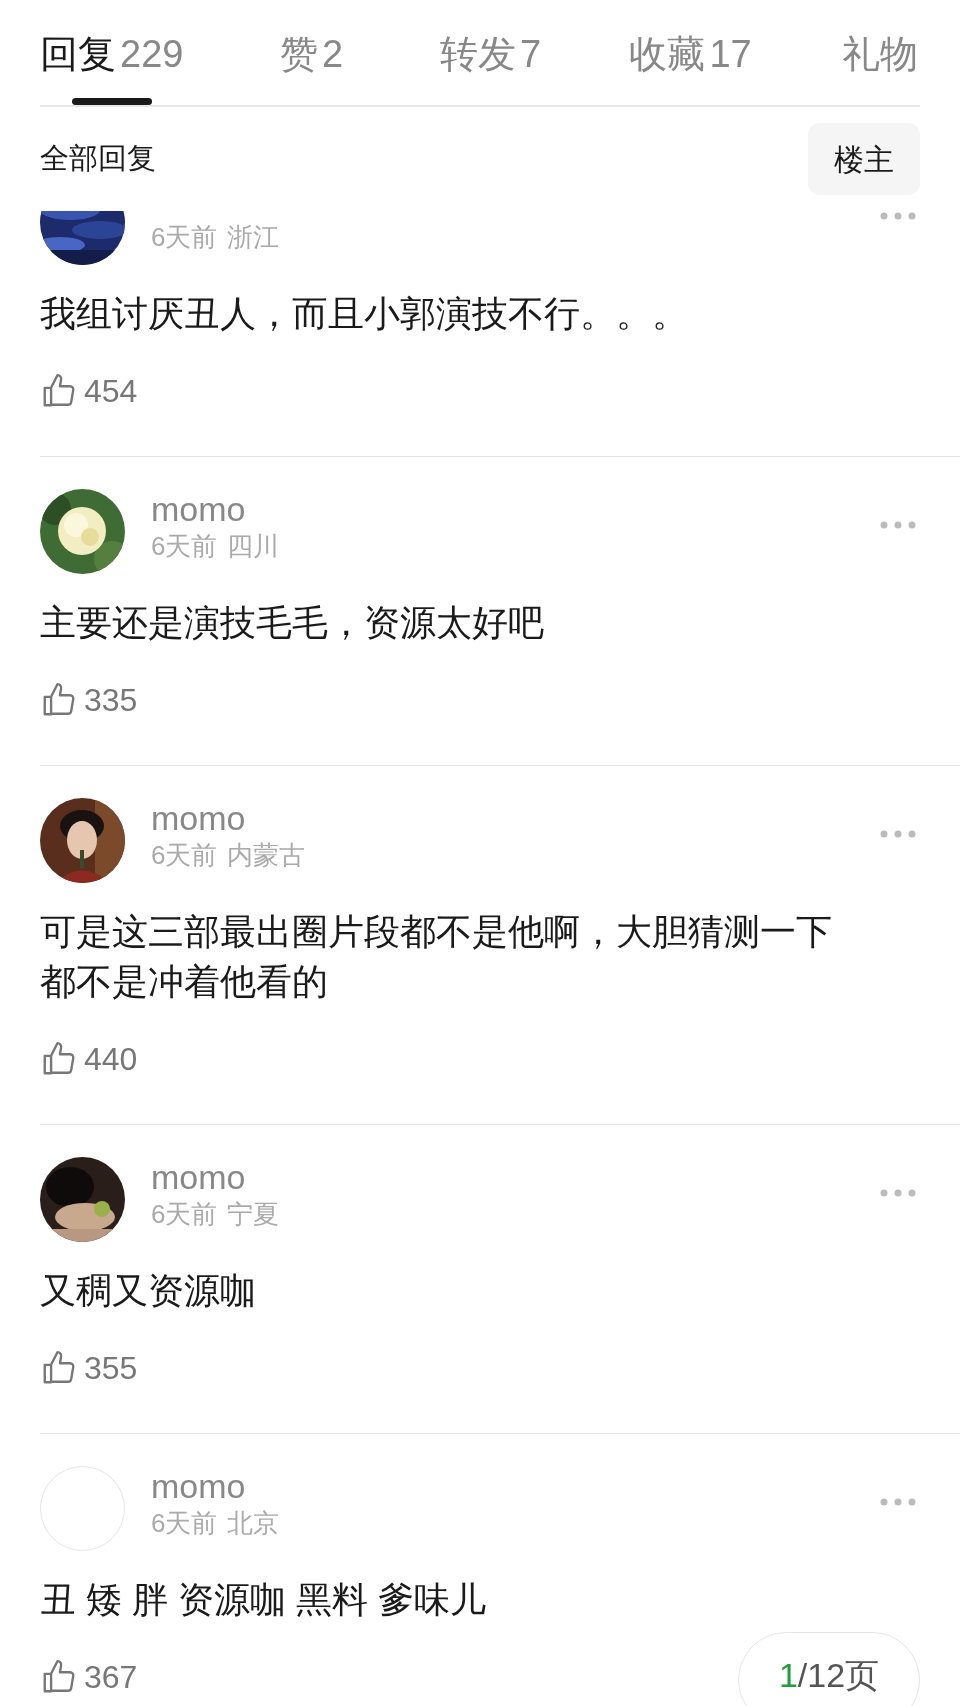 This screenshot has width=960, height=1706. Describe the element at coordinates (292, 623) in the screenshot. I see `comment-text: 主要还是演技毛毛，资源太好吧` at that location.